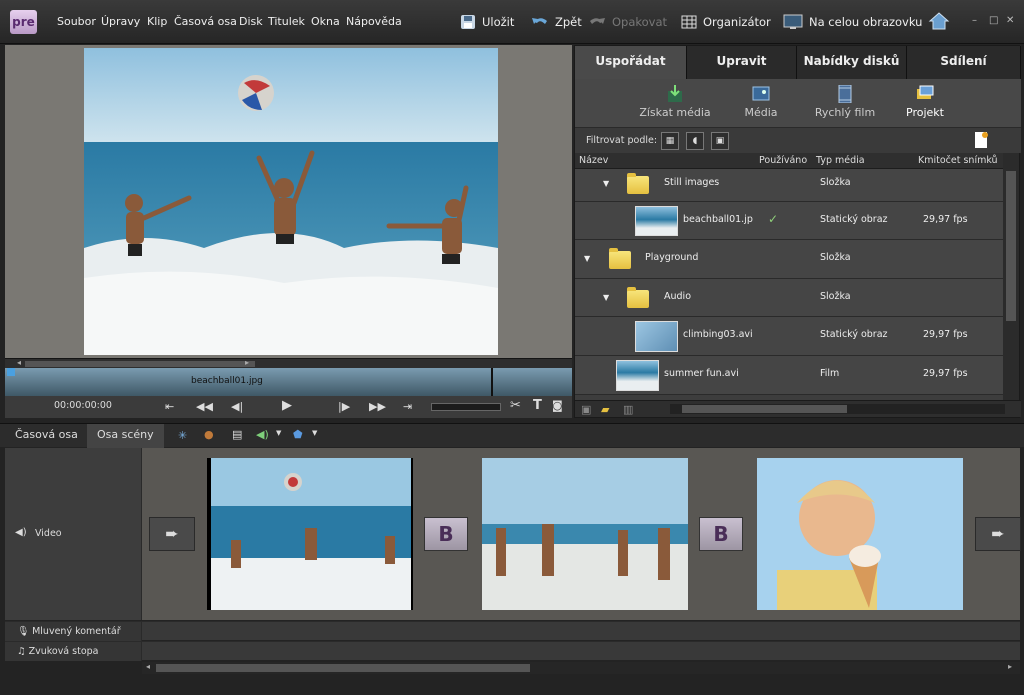 This screenshot has width=1024, height=695. I want to click on horizontal-scrollbar, so click(837, 409).